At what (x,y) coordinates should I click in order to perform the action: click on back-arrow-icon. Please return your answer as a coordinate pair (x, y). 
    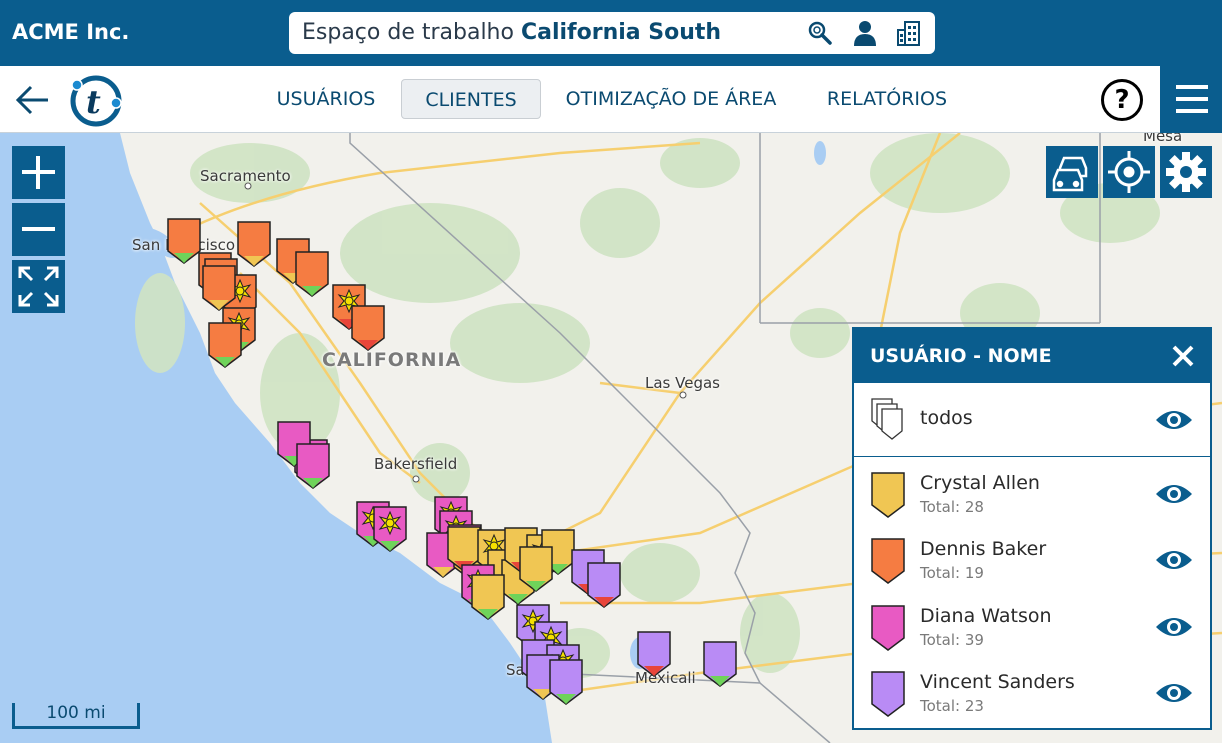
    Looking at the image, I should click on (32, 100).